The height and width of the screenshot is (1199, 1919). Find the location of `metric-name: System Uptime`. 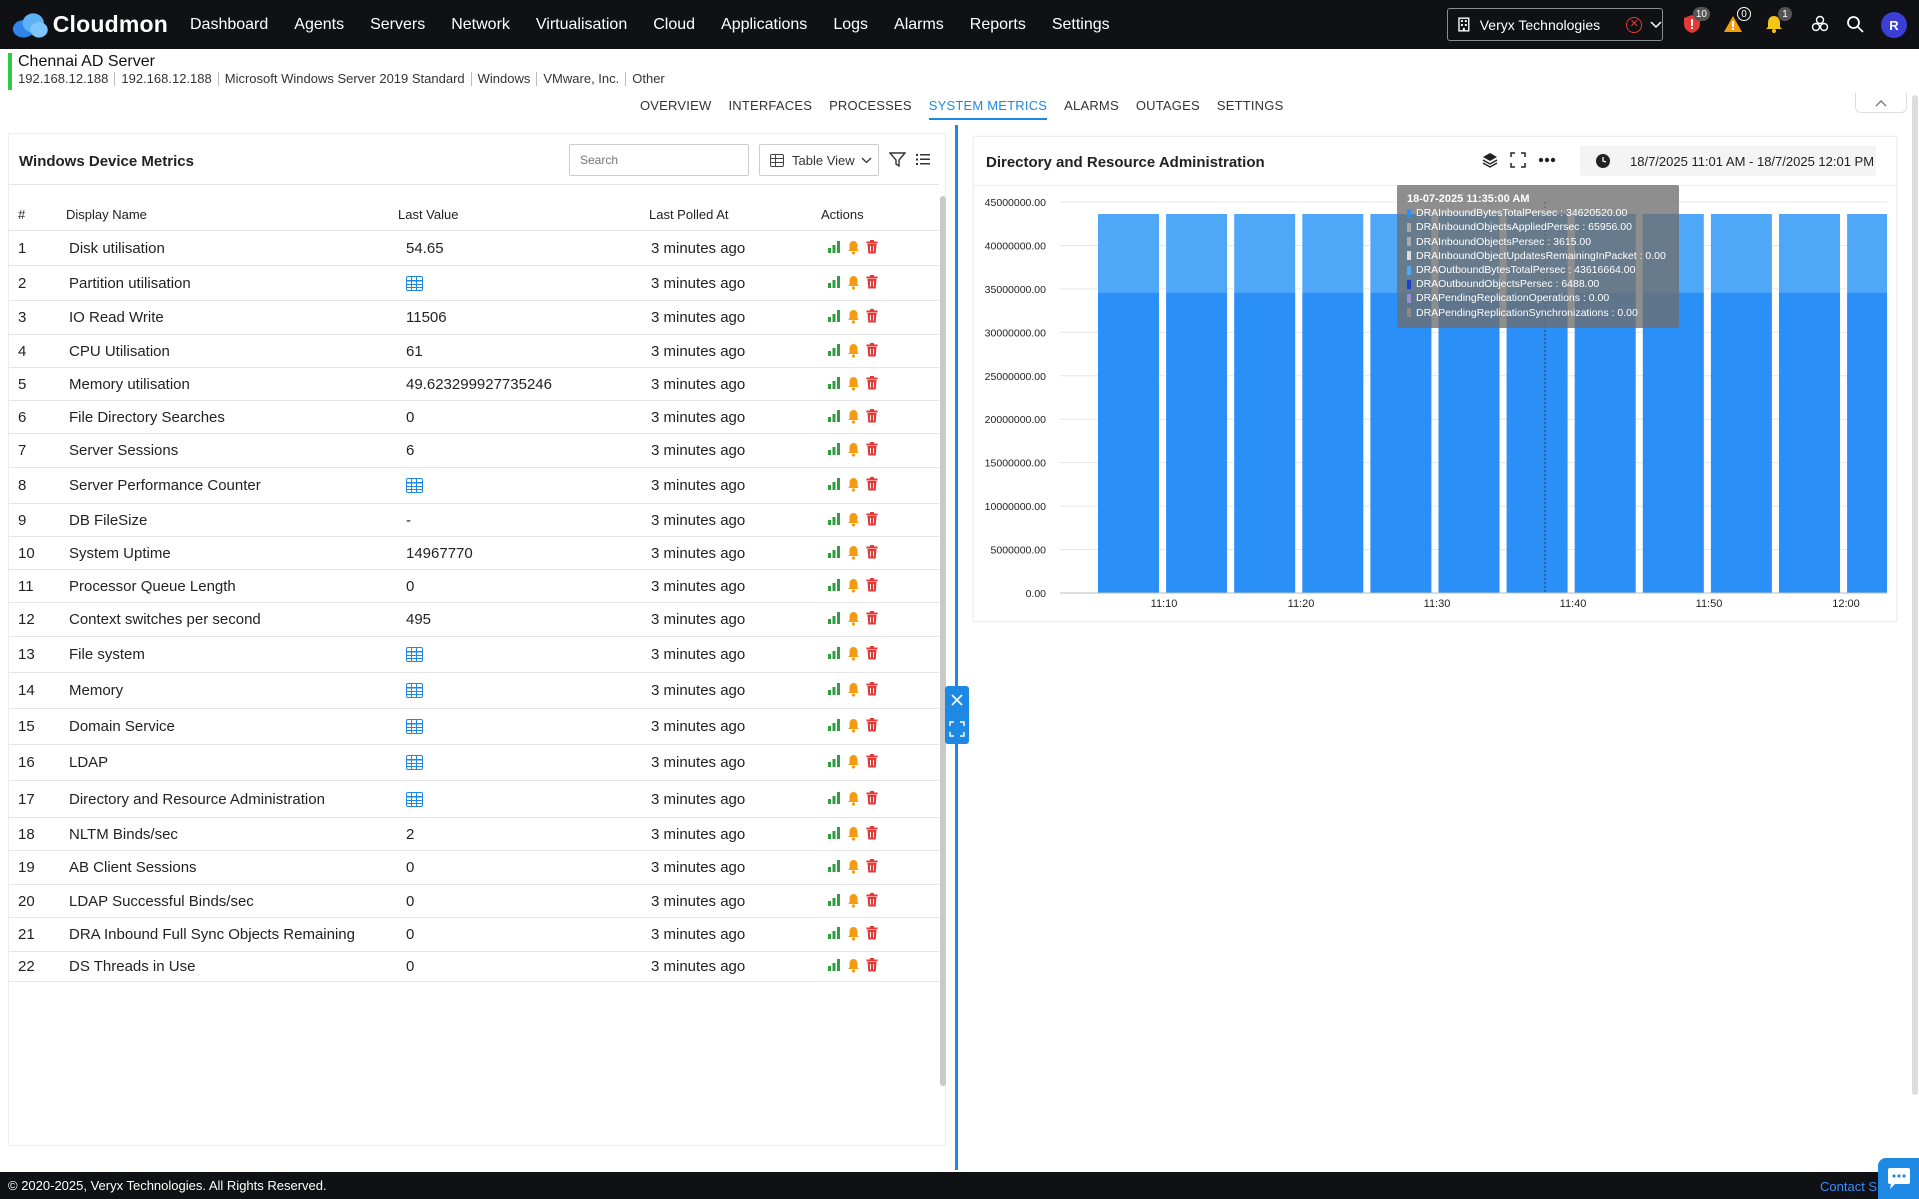

metric-name: System Uptime is located at coordinates (120, 553).